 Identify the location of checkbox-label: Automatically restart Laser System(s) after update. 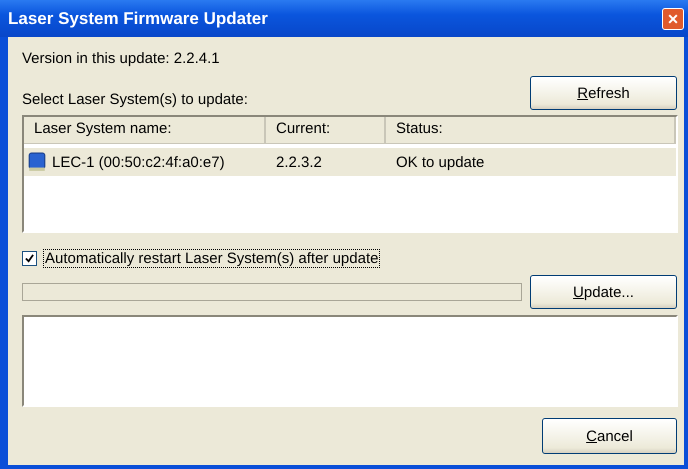
(211, 258).